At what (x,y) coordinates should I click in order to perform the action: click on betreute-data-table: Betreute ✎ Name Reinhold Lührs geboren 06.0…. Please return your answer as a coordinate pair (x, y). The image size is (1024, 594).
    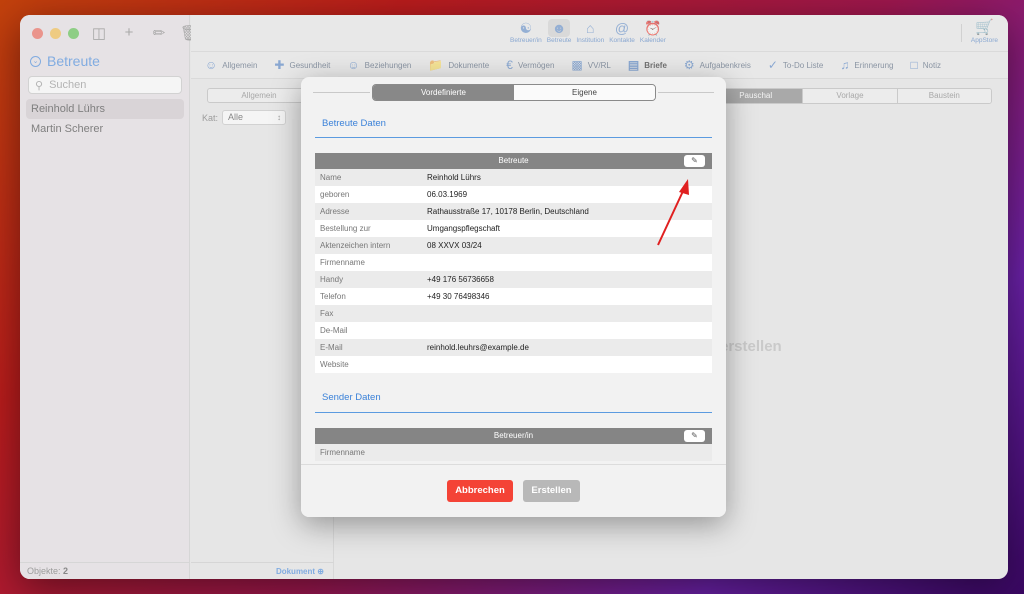
    Looking at the image, I should click on (513, 263).